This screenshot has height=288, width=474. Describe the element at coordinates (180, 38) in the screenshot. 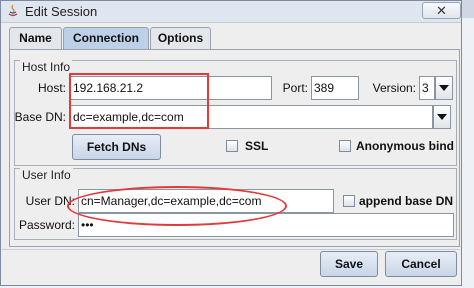

I see `tab-options: Options` at that location.